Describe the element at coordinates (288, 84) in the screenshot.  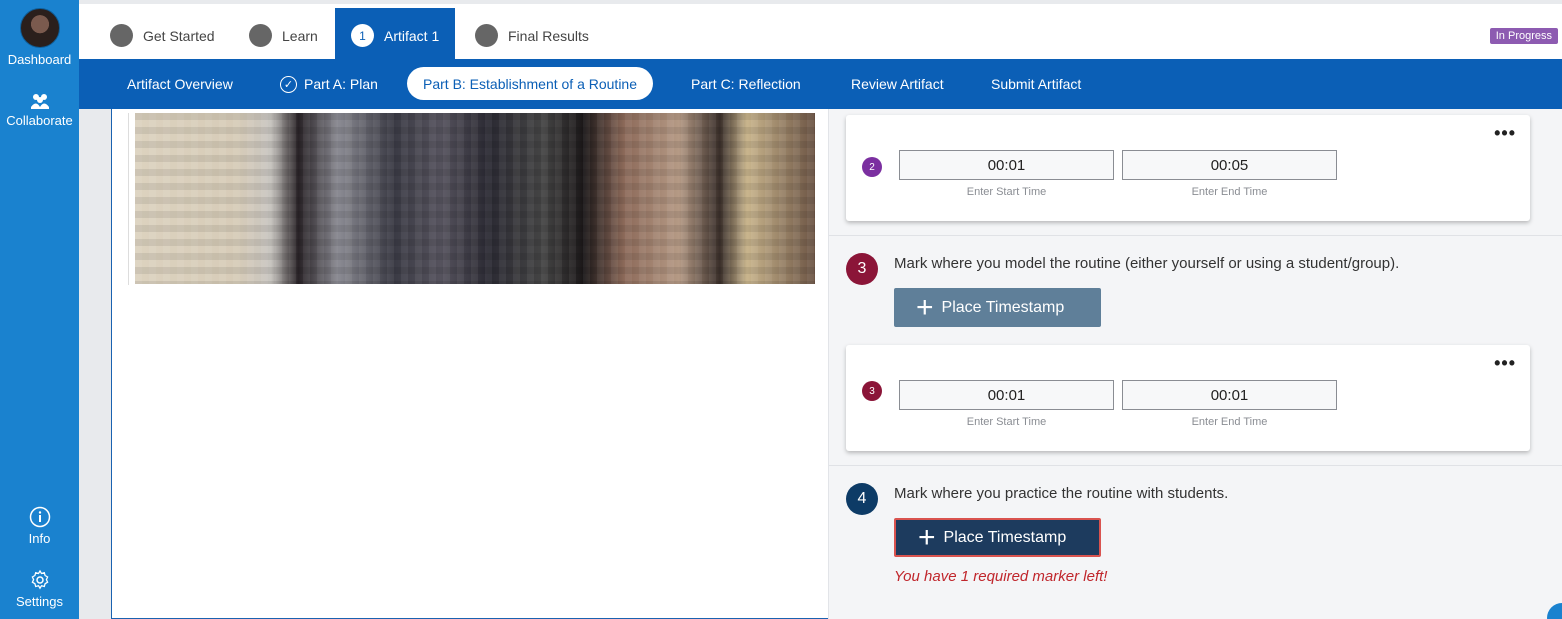
I see `check-circle-icon: ✓` at that location.